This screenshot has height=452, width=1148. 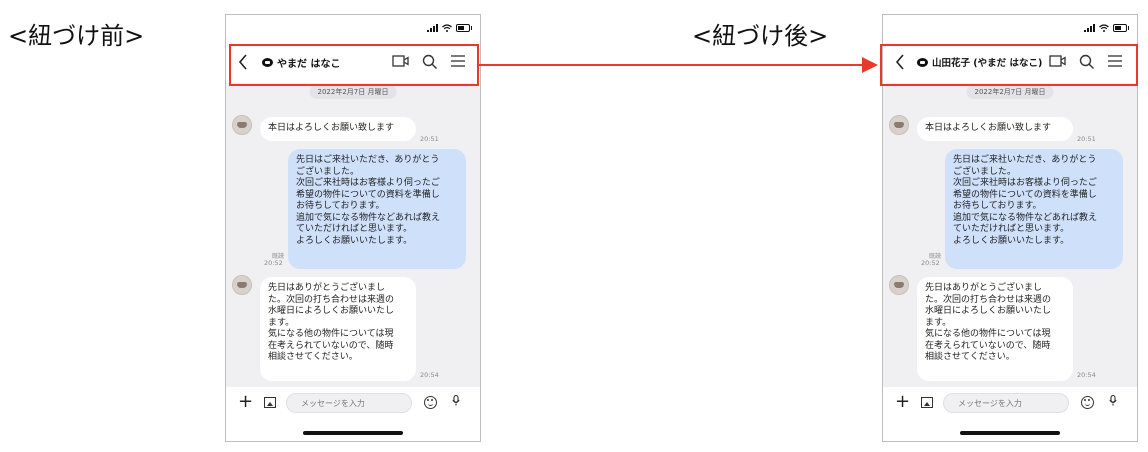 What do you see at coordinates (760, 36) in the screenshot?
I see `label-after: <紐づけ後>` at bounding box center [760, 36].